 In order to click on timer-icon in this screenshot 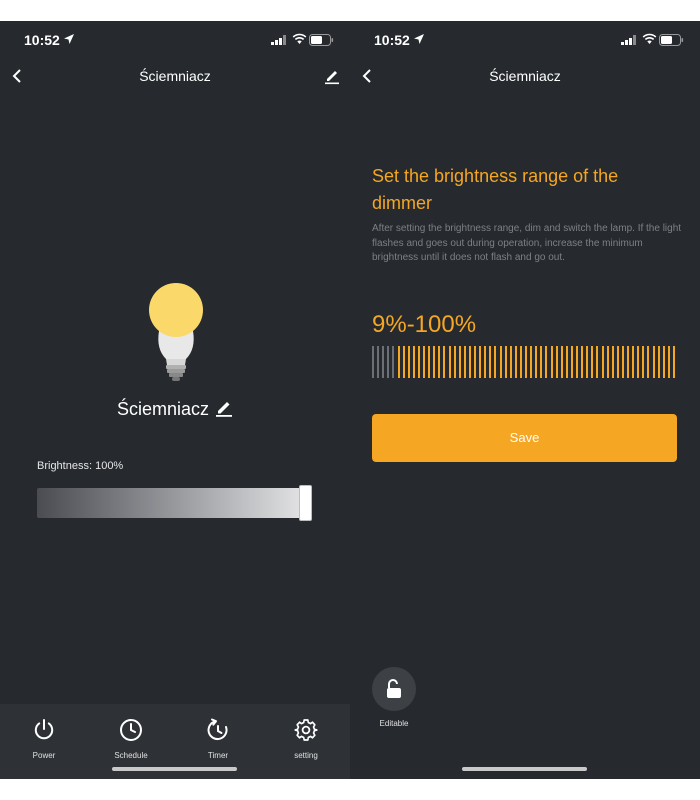, I will do `click(217, 729)`.